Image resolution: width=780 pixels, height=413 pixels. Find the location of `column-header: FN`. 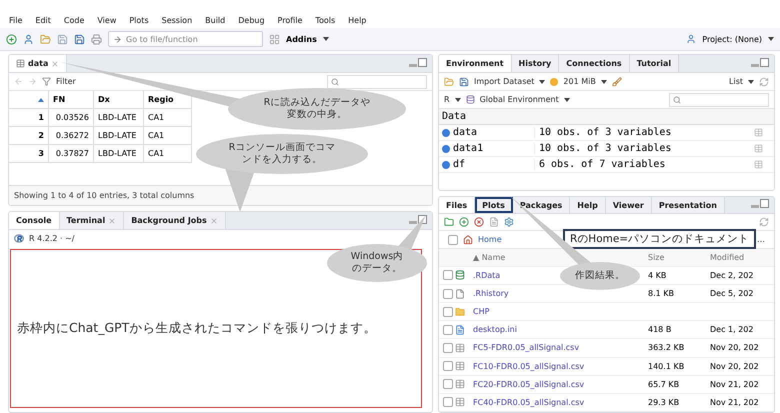

column-header: FN is located at coordinates (71, 100).